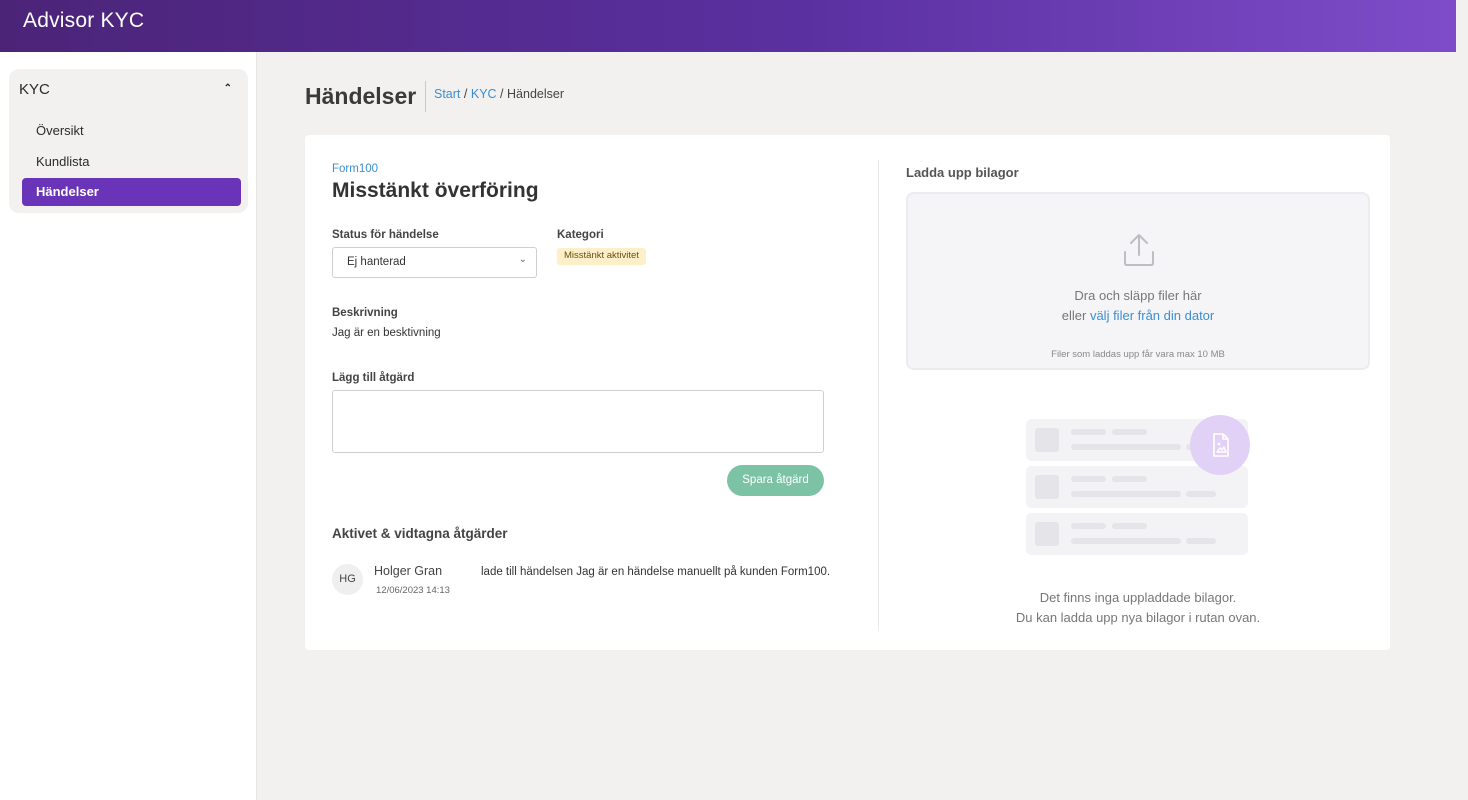  I want to click on breadcrumb-start: Start, so click(447, 94).